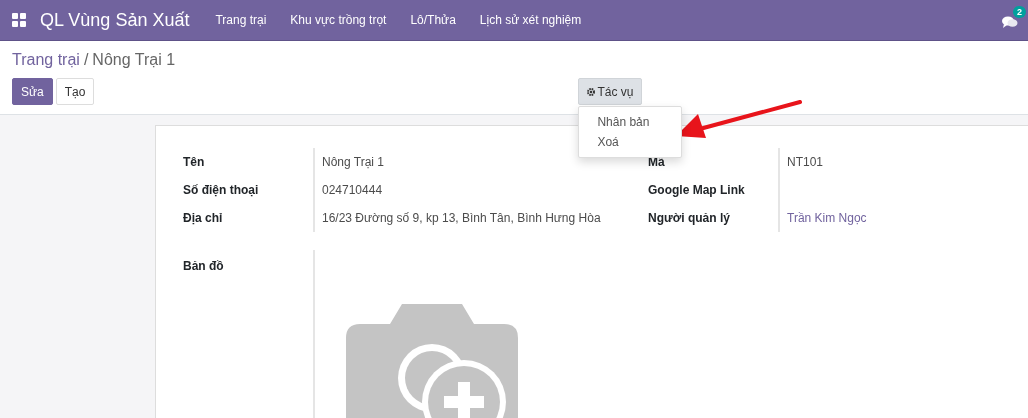  What do you see at coordinates (203, 218) in the screenshot?
I see `field-label: Địa chỉ` at bounding box center [203, 218].